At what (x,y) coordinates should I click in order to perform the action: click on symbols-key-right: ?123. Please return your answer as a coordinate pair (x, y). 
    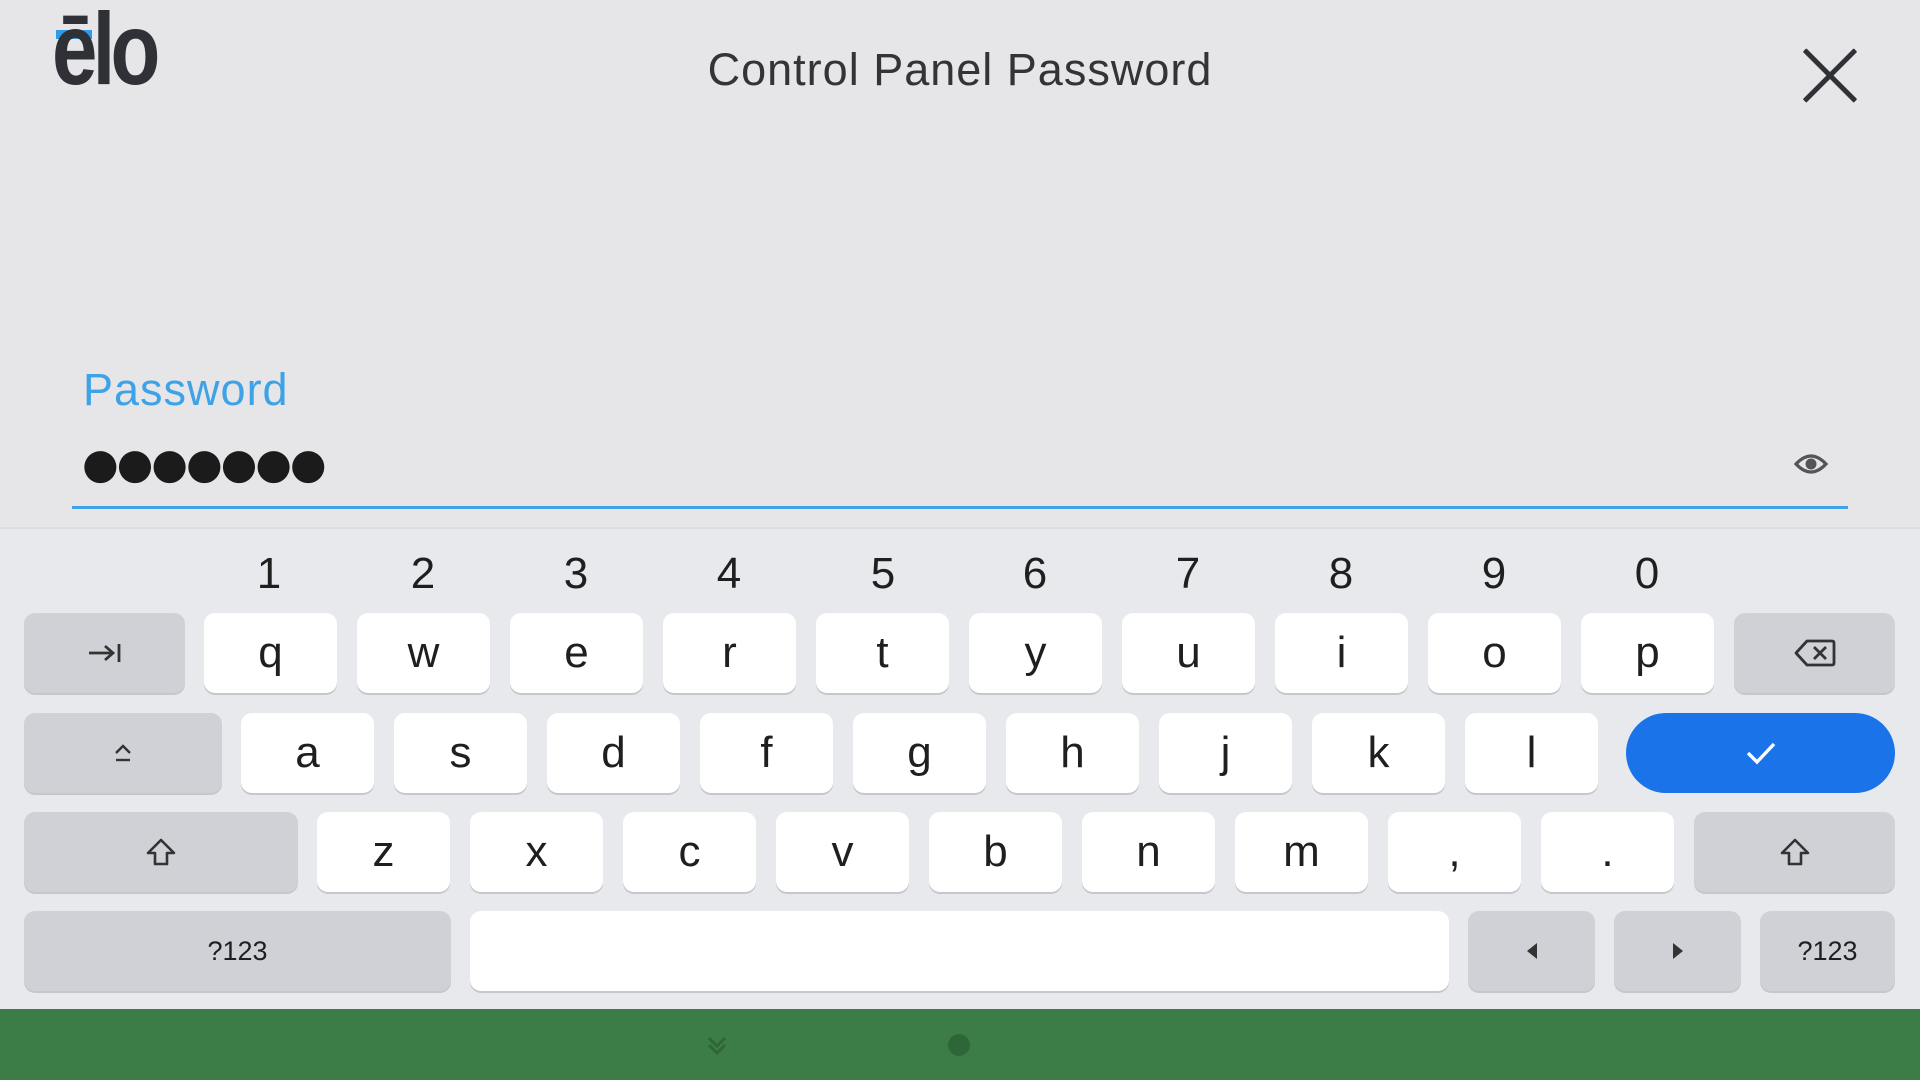
    Looking at the image, I should click on (1827, 951).